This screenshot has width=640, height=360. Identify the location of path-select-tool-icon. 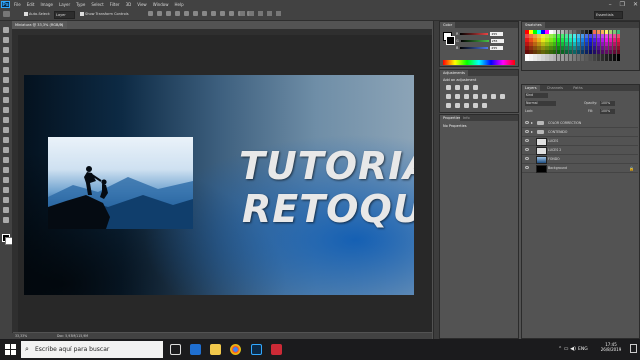
(6, 190).